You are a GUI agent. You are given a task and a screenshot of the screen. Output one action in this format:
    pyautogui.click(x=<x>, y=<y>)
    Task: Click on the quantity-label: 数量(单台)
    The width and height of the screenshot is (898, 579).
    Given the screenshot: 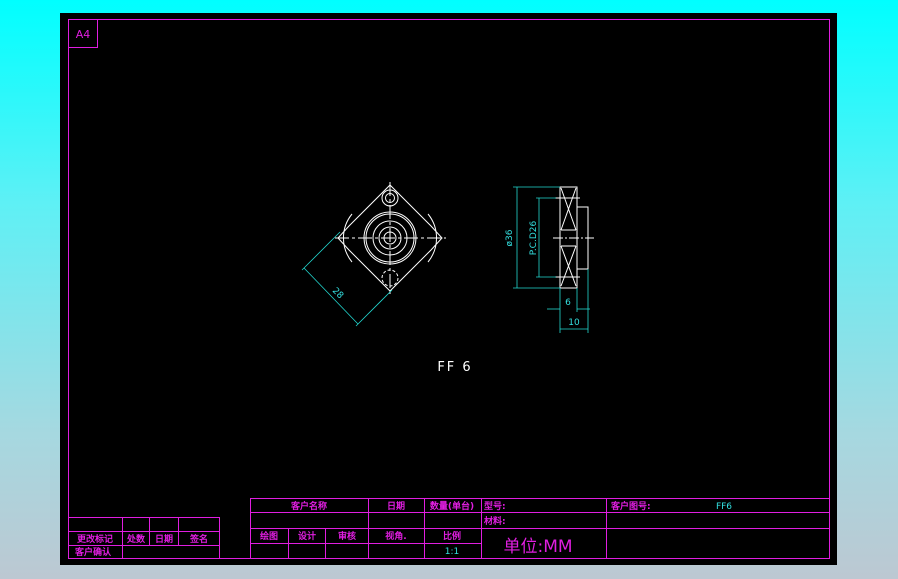 What is the action you would take?
    pyautogui.click(x=452, y=506)
    